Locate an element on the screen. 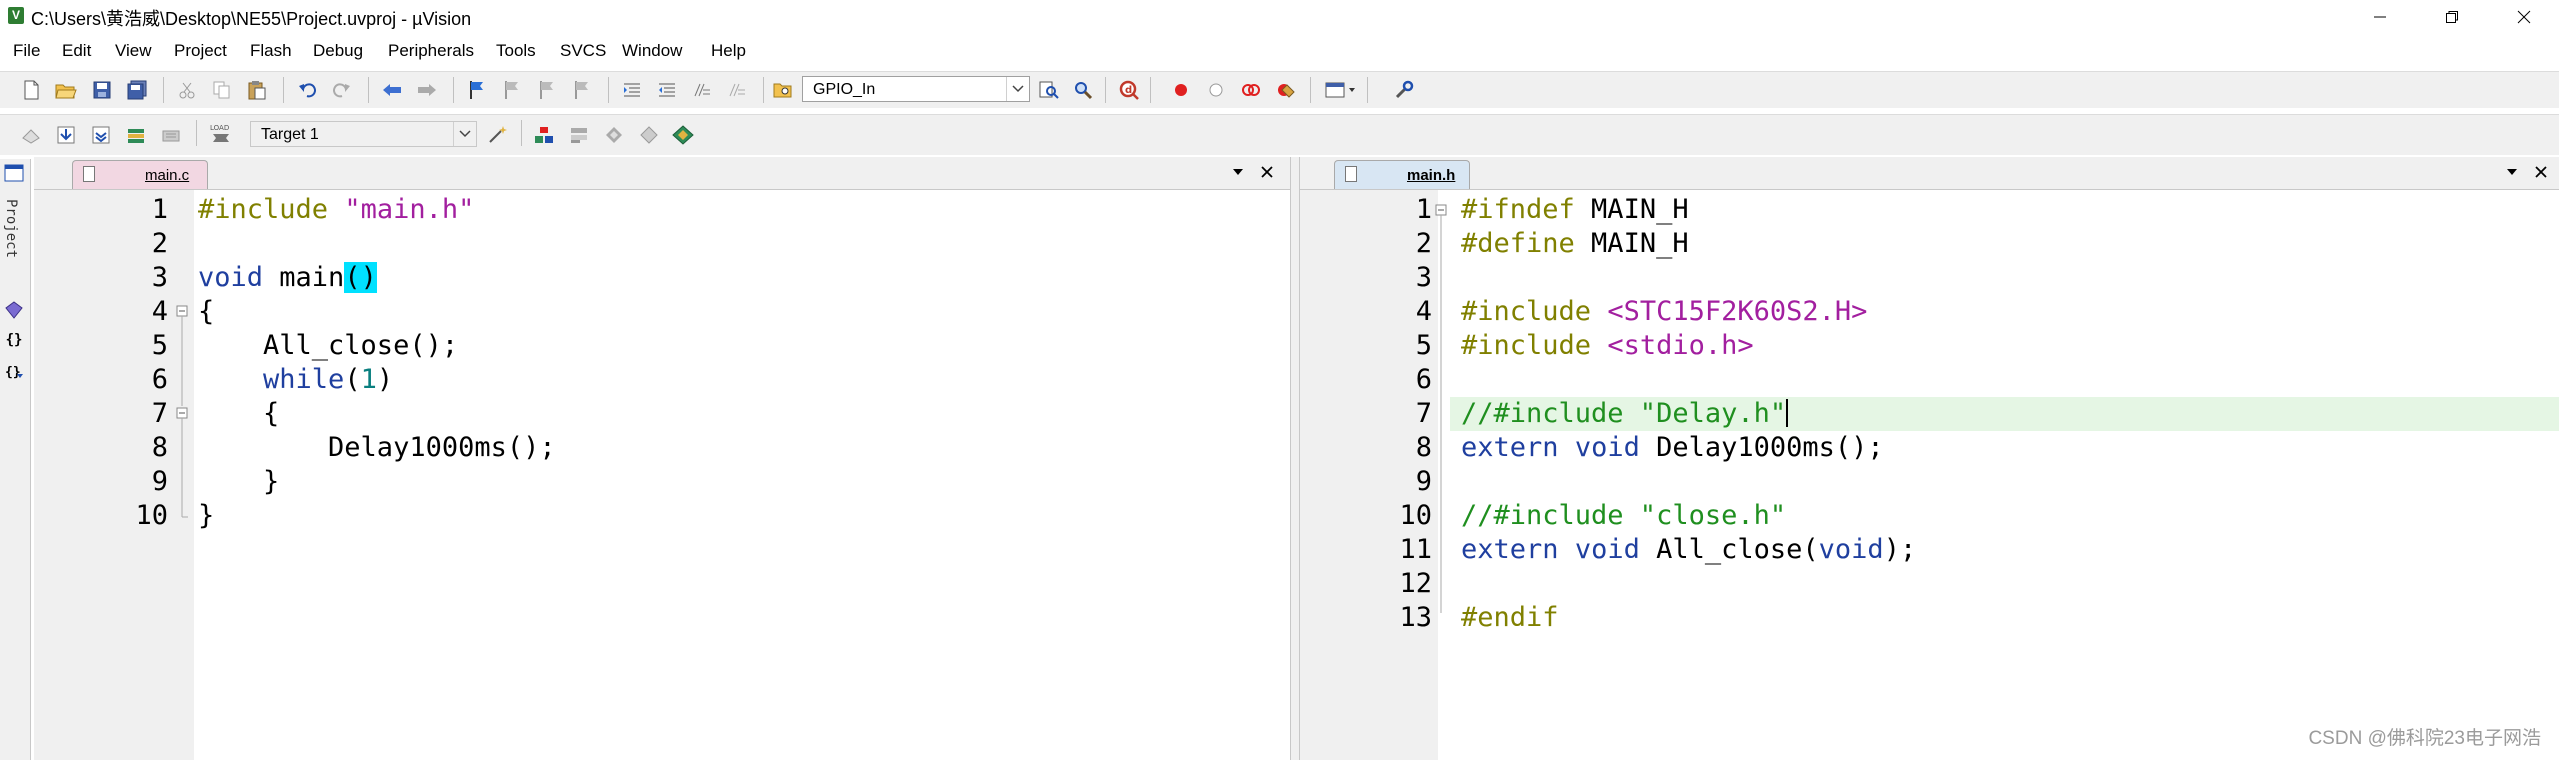 The height and width of the screenshot is (760, 2559). code-token: MAIN_H is located at coordinates (1631, 209).